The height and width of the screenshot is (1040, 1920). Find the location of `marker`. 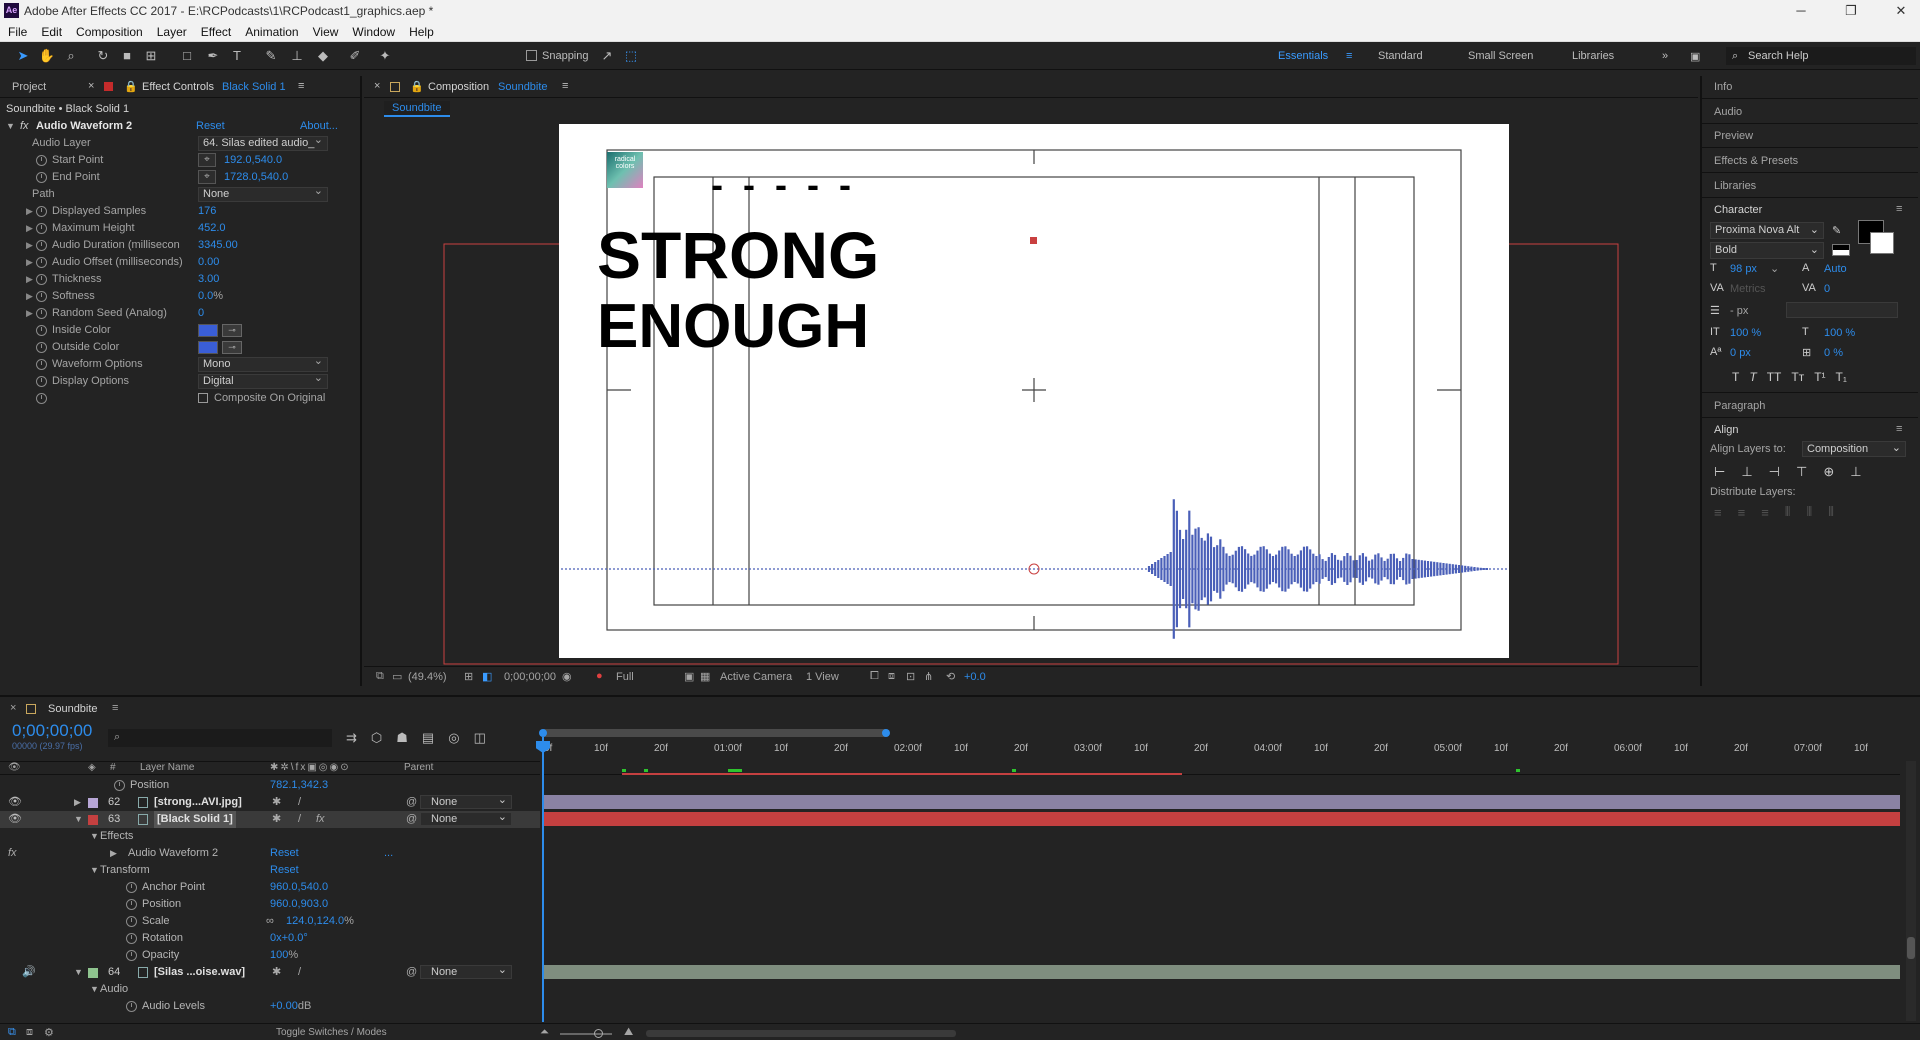

marker is located at coordinates (1014, 770).